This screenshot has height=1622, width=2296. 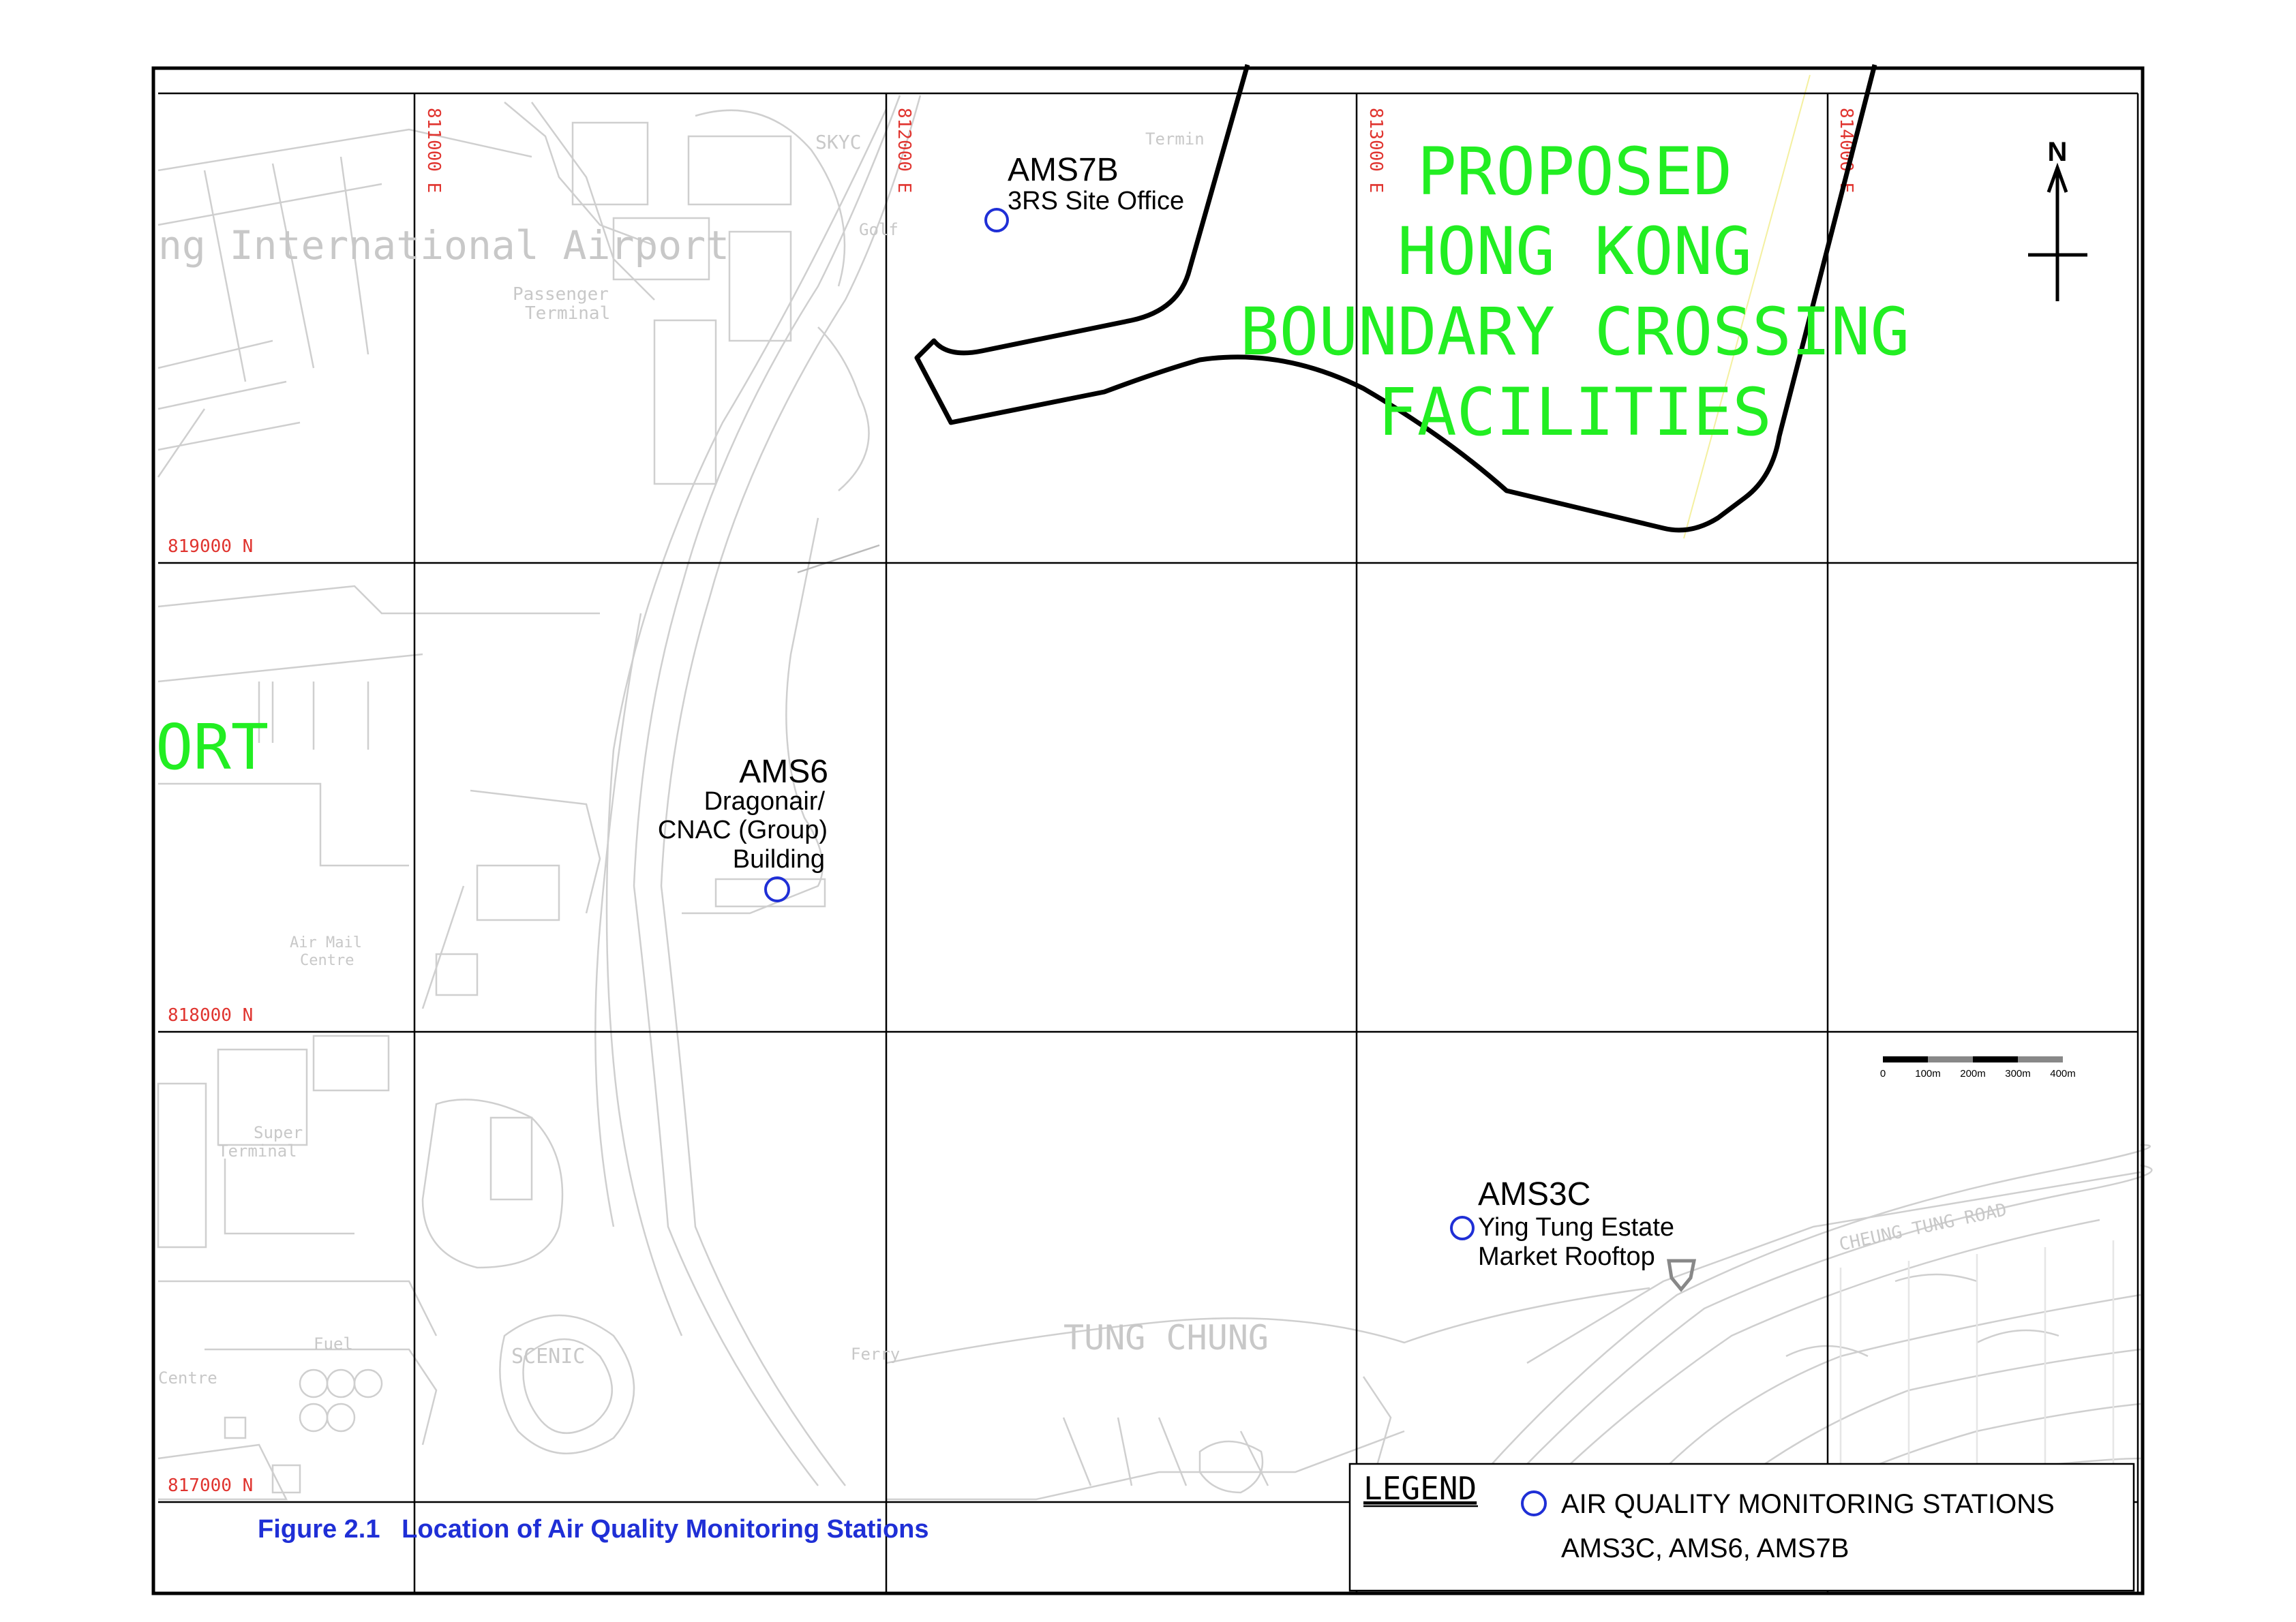 What do you see at coordinates (1928, 1074) in the screenshot?
I see `scale-label: 100m` at bounding box center [1928, 1074].